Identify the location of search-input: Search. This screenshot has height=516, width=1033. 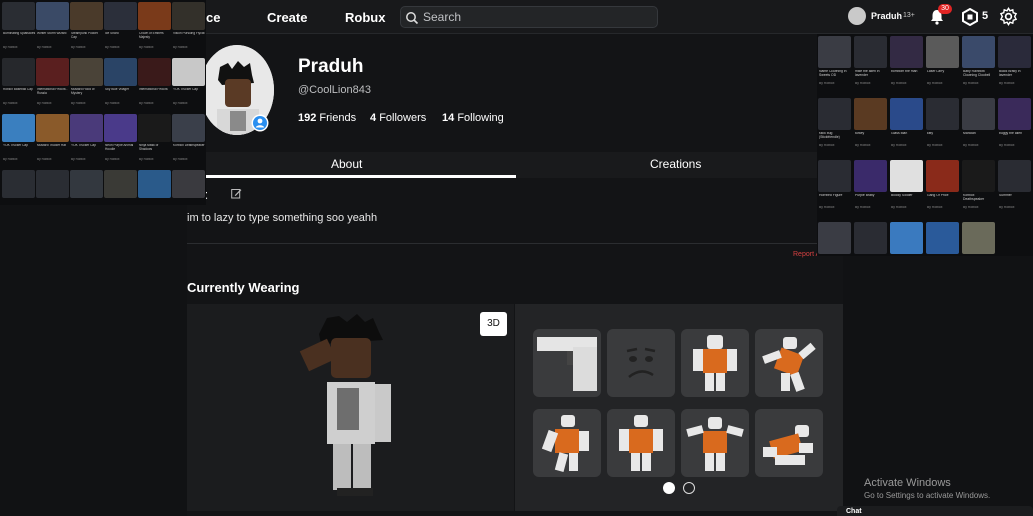
(529, 17).